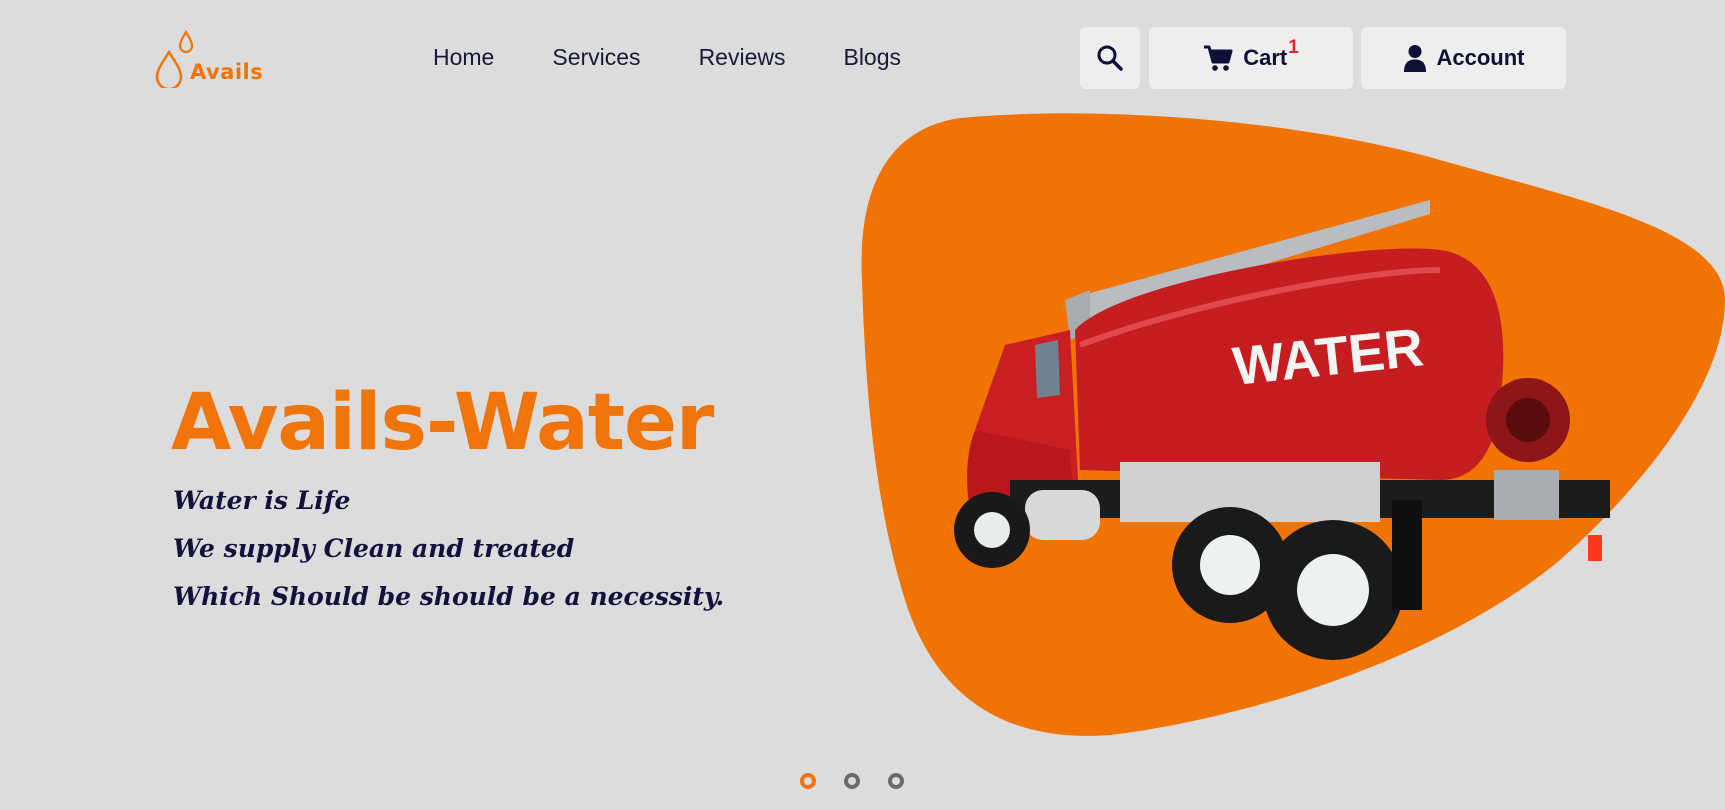  What do you see at coordinates (1480, 57) in the screenshot?
I see `account-label: Account` at bounding box center [1480, 57].